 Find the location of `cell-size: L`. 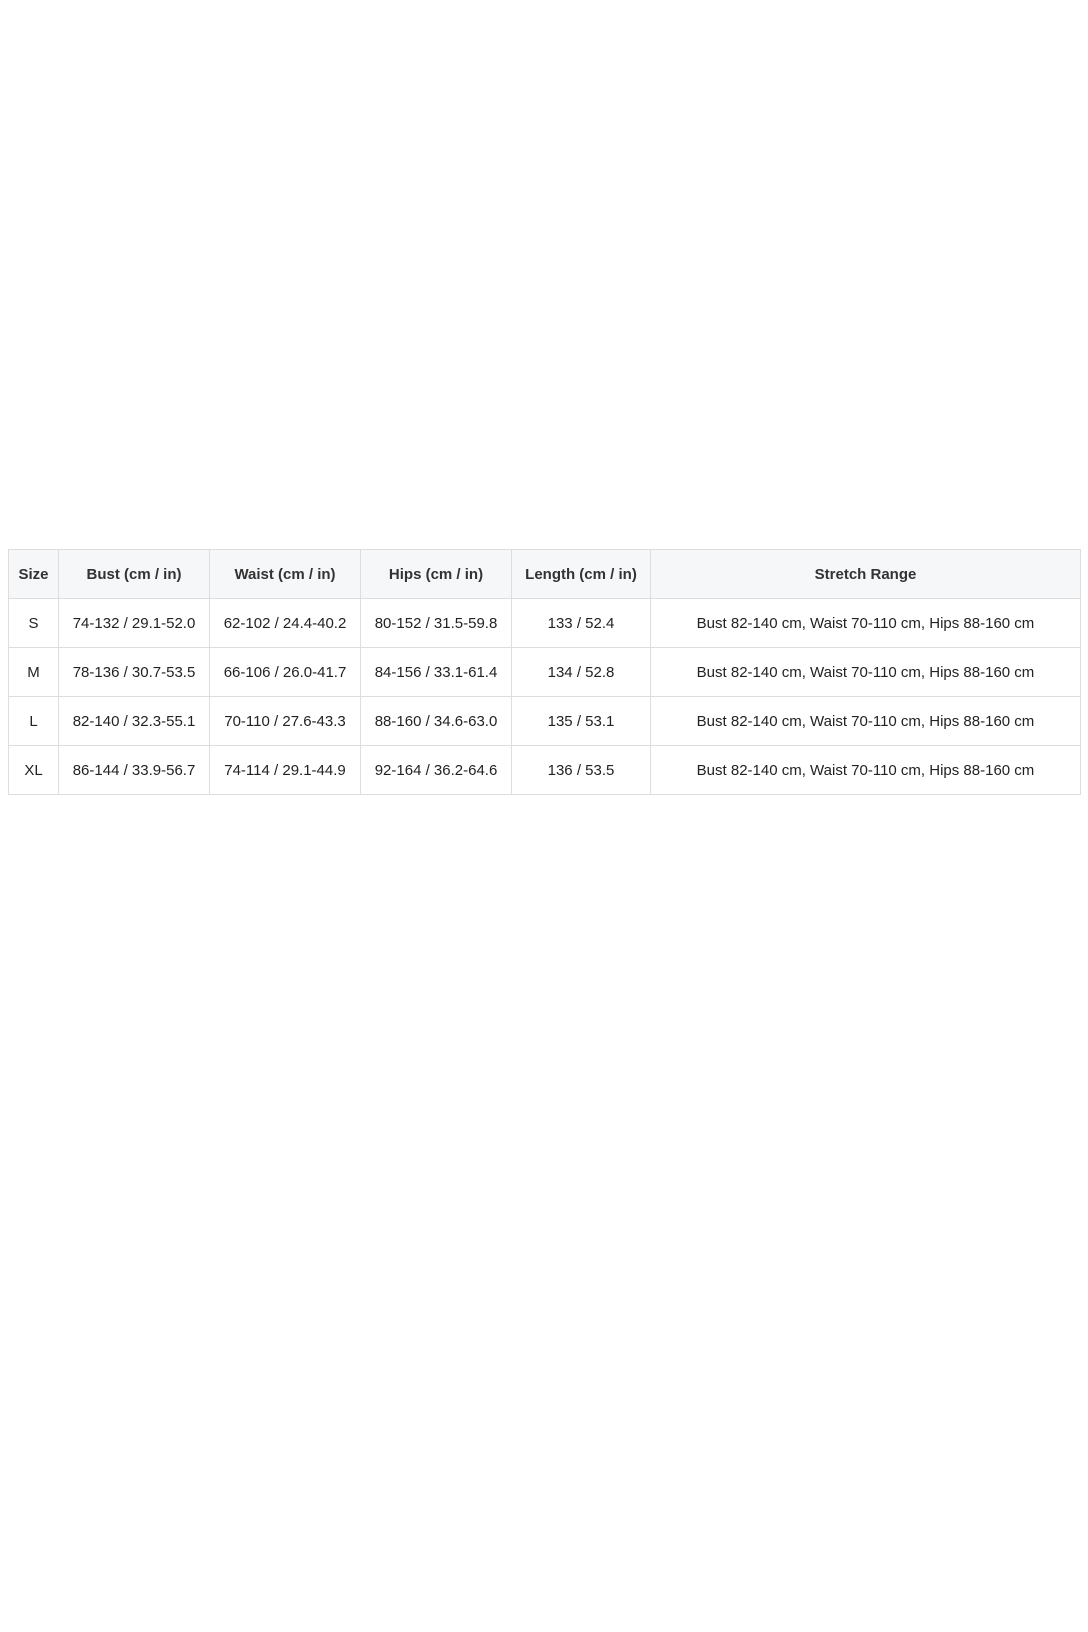

cell-size: L is located at coordinates (33, 721).